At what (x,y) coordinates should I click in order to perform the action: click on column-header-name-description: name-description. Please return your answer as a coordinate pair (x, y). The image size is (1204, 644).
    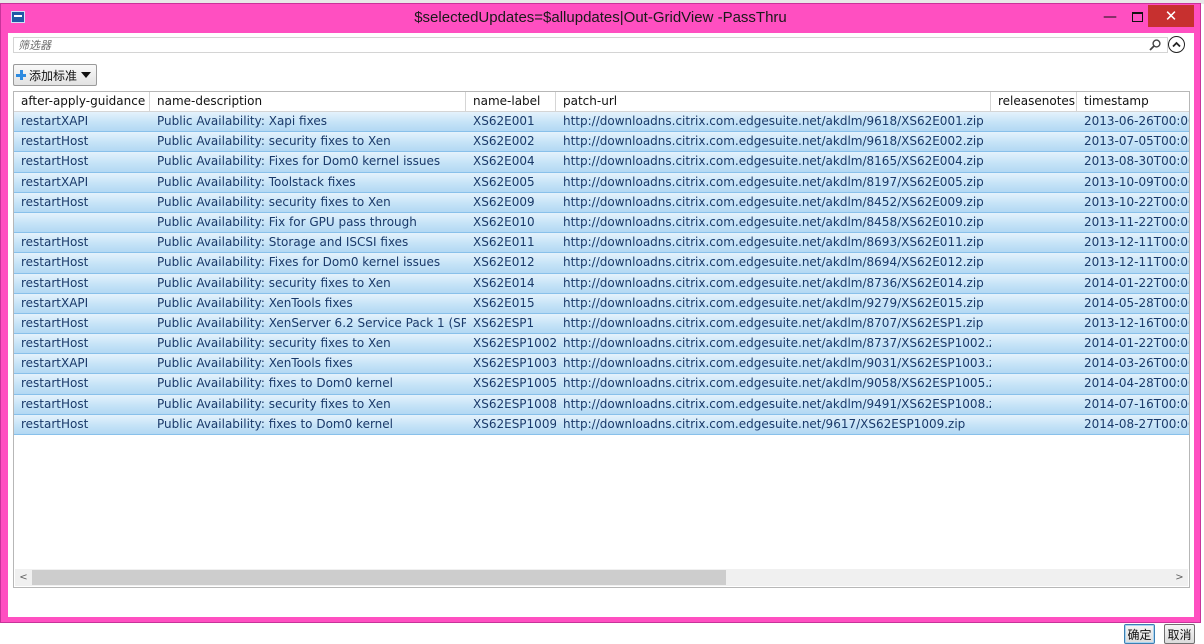
    Looking at the image, I should click on (308, 101).